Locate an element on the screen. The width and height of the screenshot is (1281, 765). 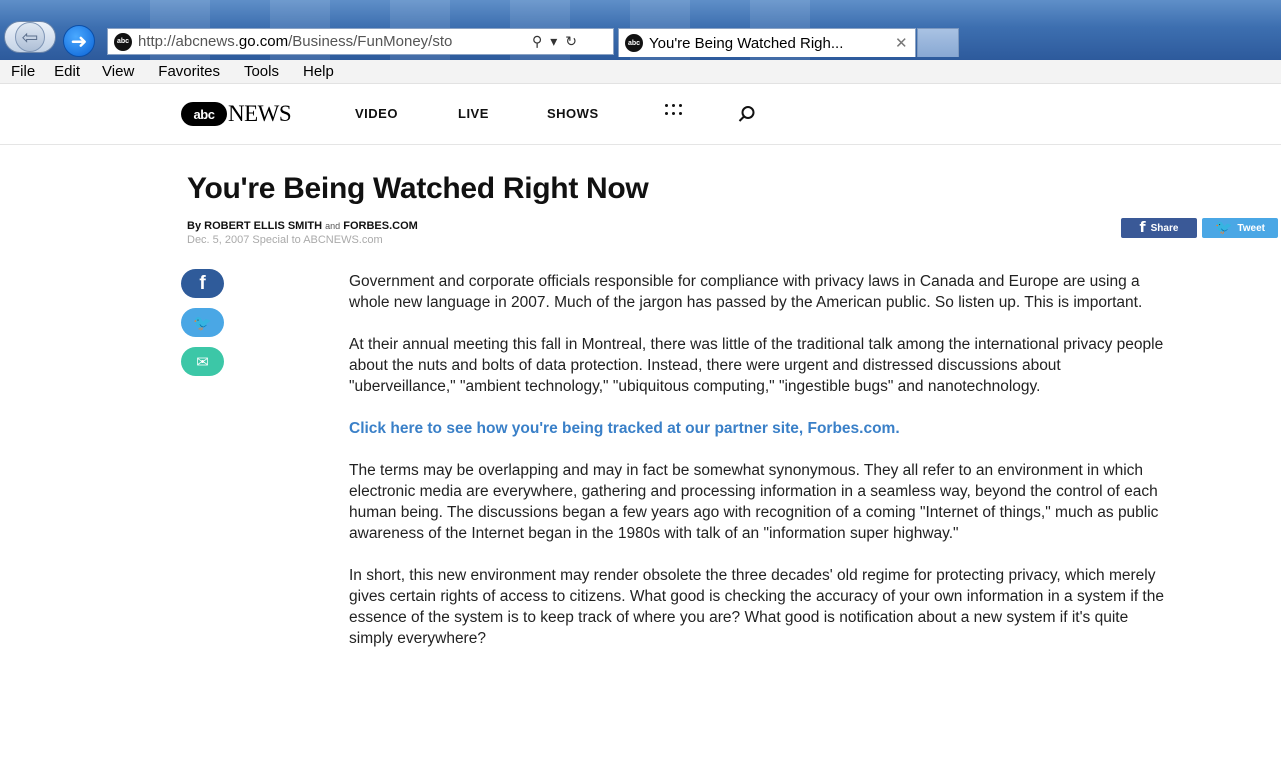
nav-live: LIVE is located at coordinates (473, 113).